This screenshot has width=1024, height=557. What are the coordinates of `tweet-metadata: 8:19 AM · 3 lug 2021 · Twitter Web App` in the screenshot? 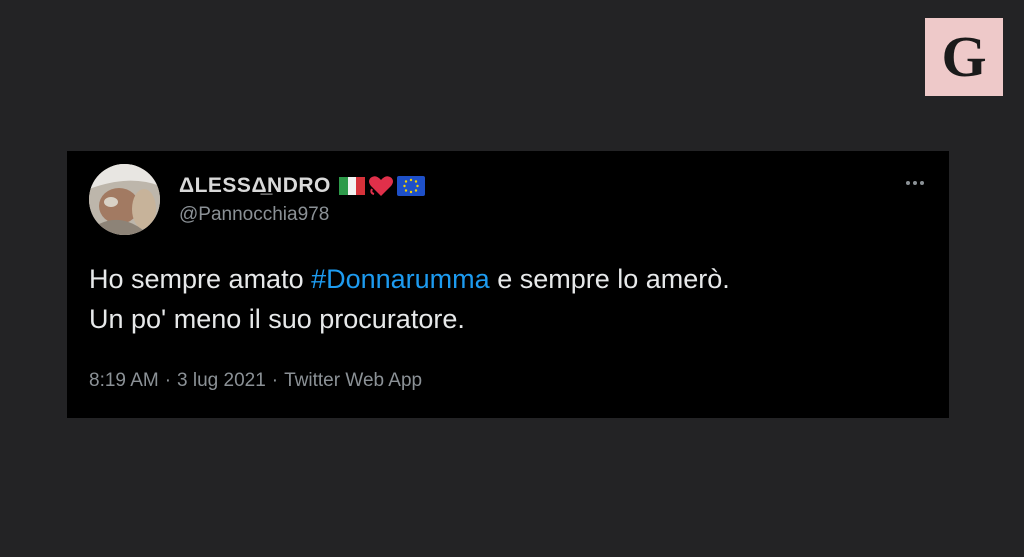 It's located at (255, 381).